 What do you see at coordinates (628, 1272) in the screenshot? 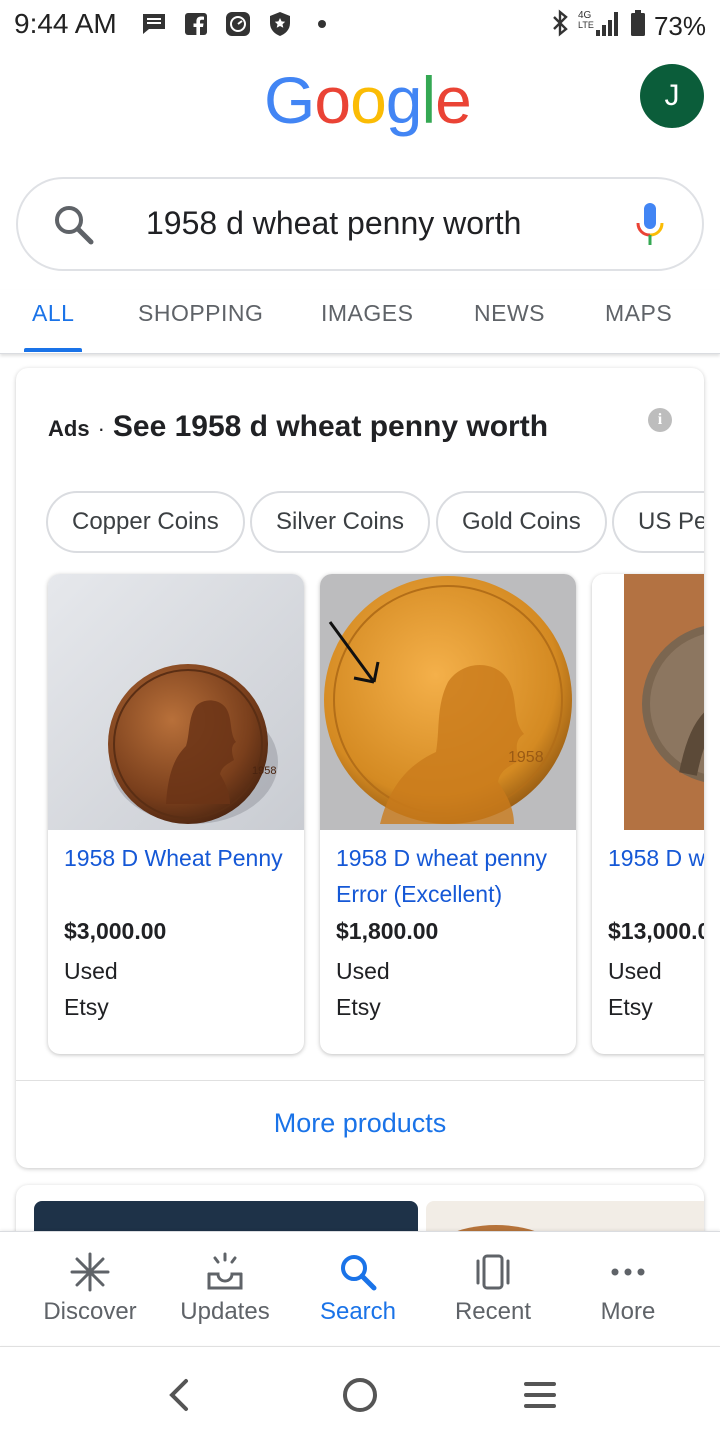
I see `more-dots-icon` at bounding box center [628, 1272].